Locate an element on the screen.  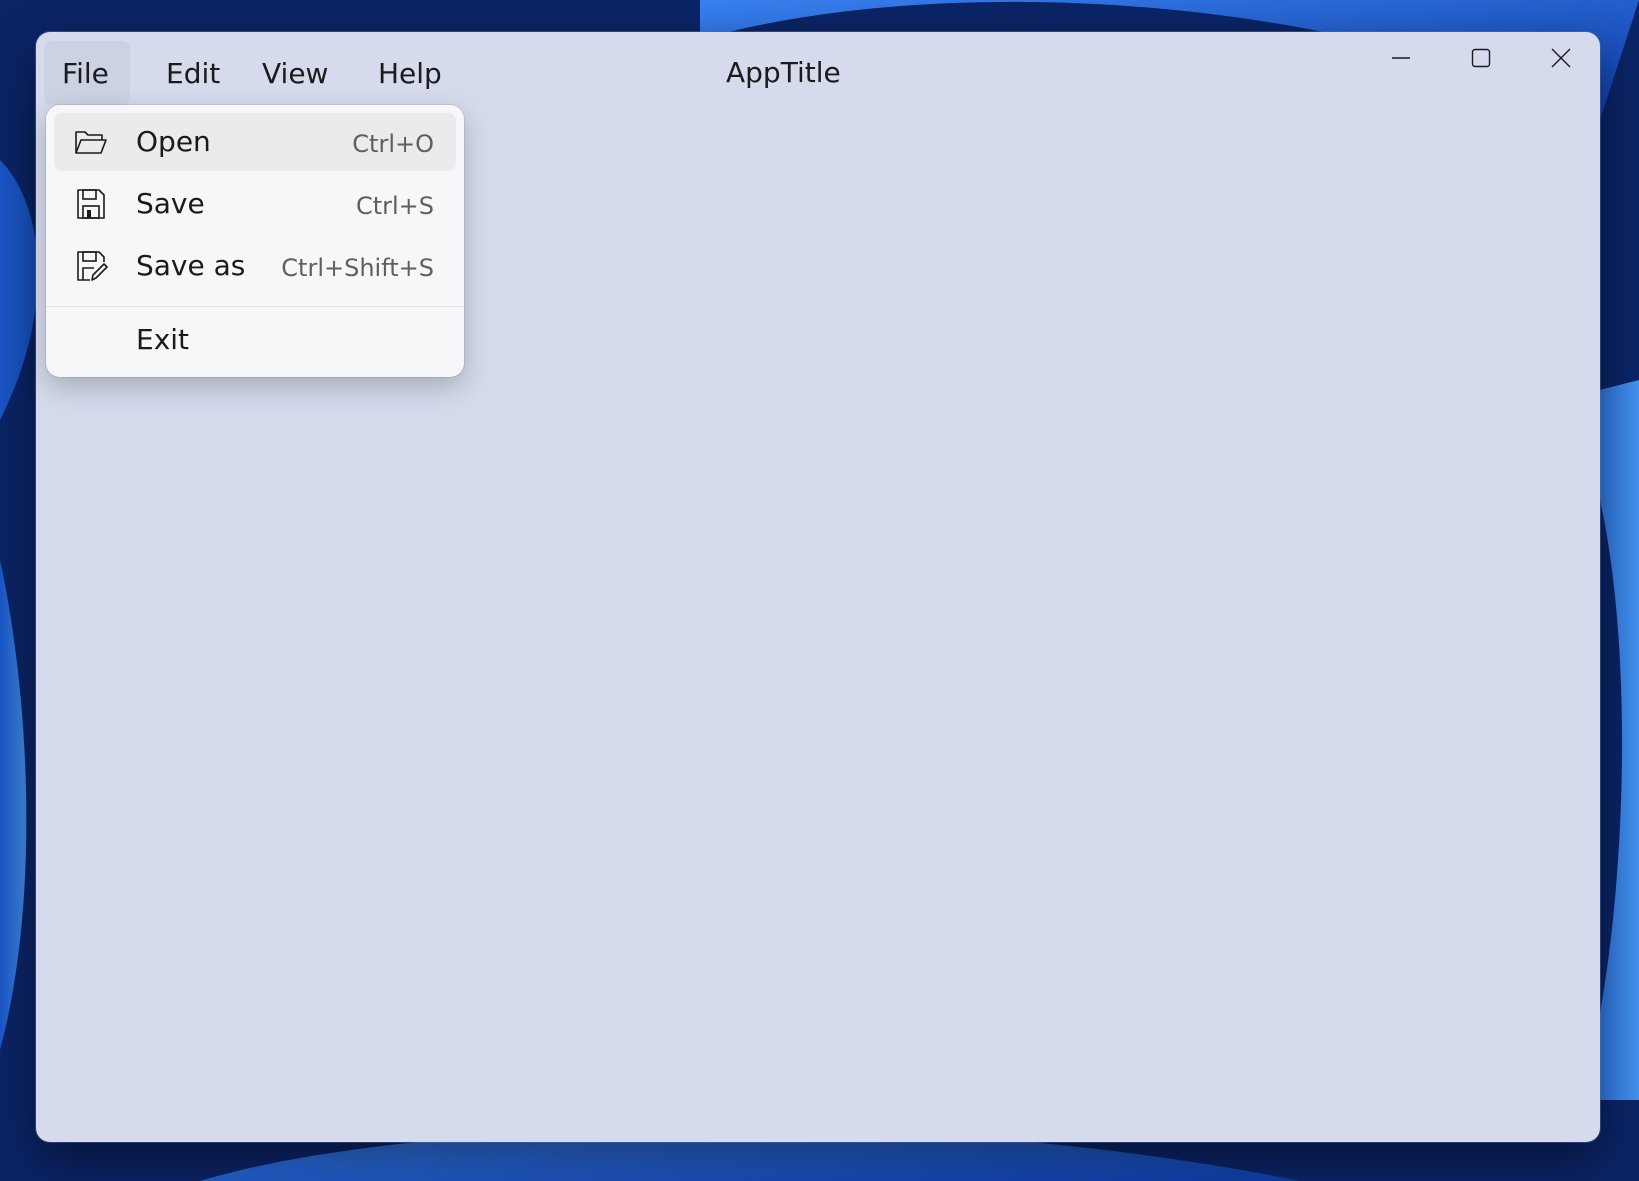
menu-file: File is located at coordinates (87, 73).